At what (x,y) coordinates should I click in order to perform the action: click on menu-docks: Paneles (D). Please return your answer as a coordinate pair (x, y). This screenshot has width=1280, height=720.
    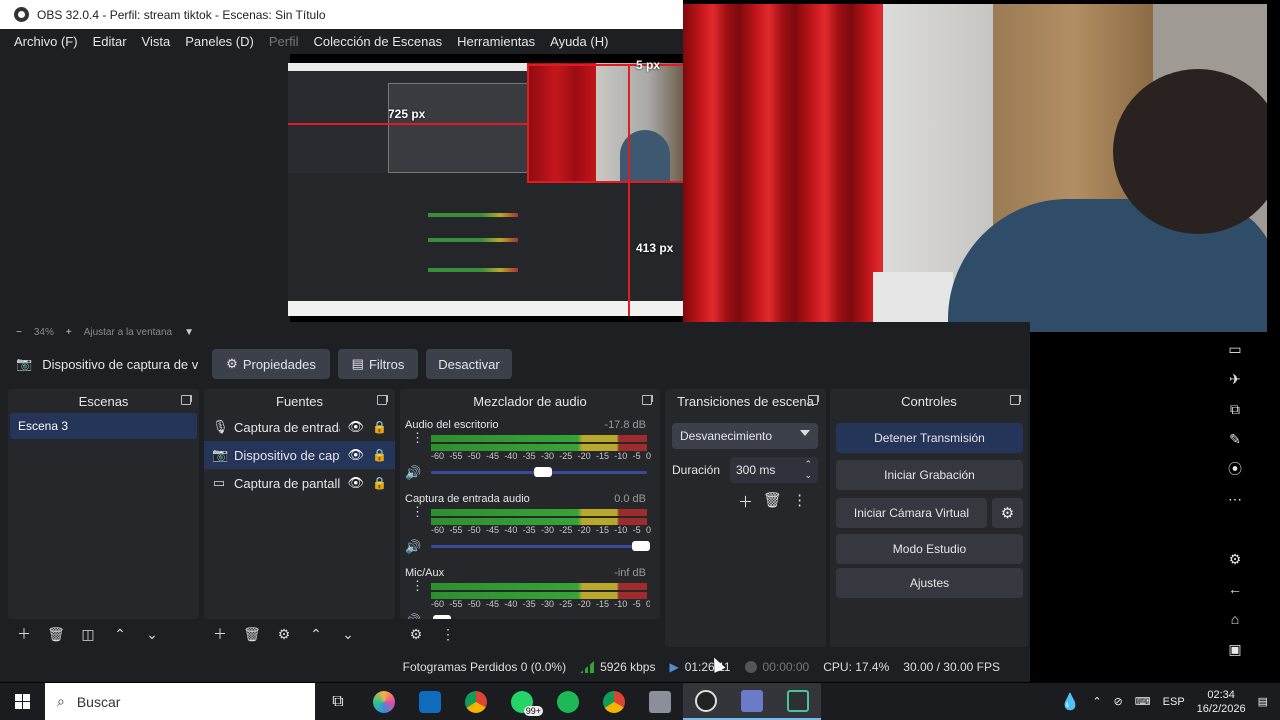
    Looking at the image, I should click on (219, 41).